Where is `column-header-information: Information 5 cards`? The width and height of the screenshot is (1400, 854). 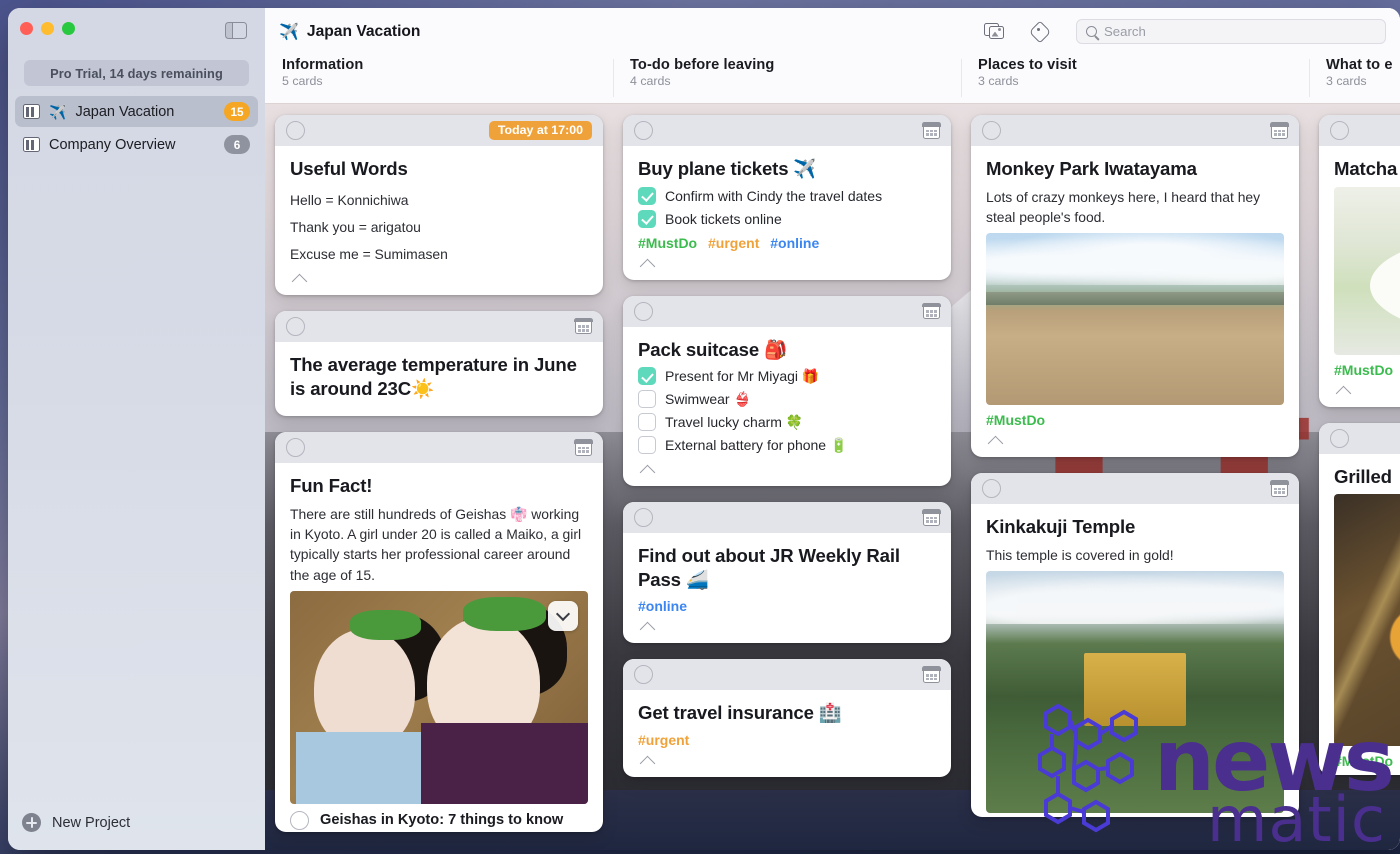
column-header-information: Information 5 cards is located at coordinates (439, 79).